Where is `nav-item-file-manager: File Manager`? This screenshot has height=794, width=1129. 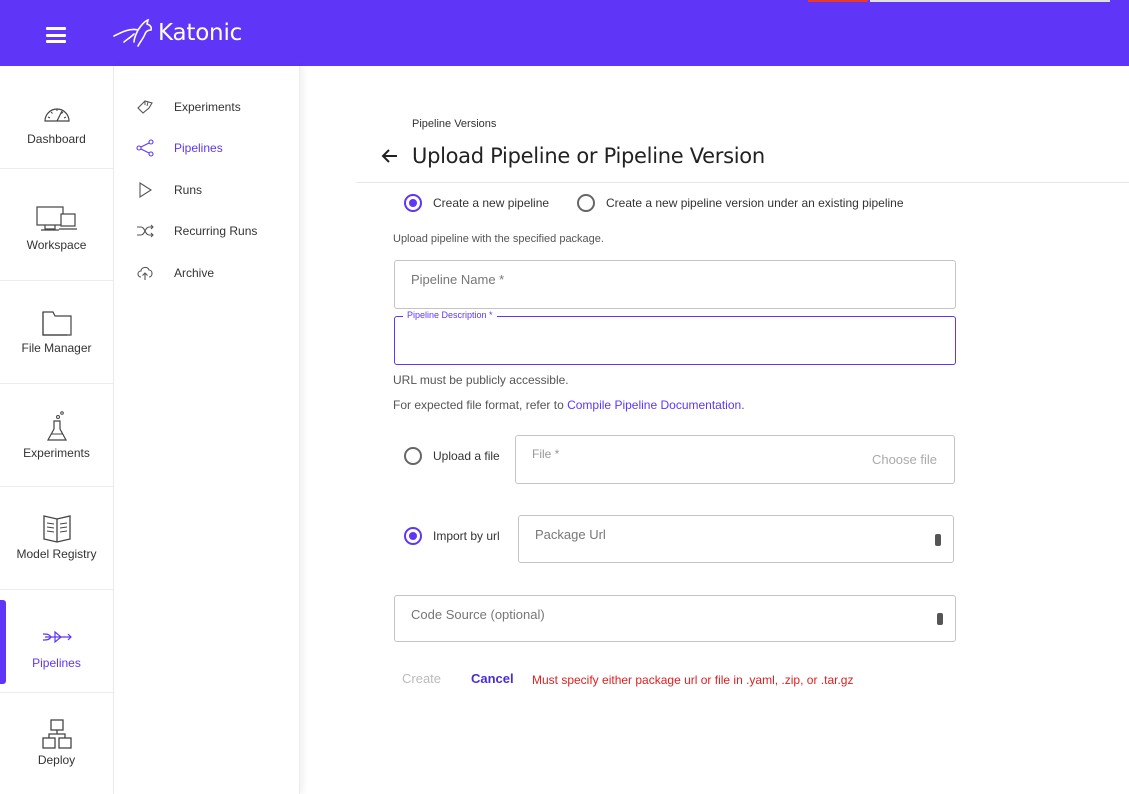 nav-item-file-manager: File Manager is located at coordinates (56, 332).